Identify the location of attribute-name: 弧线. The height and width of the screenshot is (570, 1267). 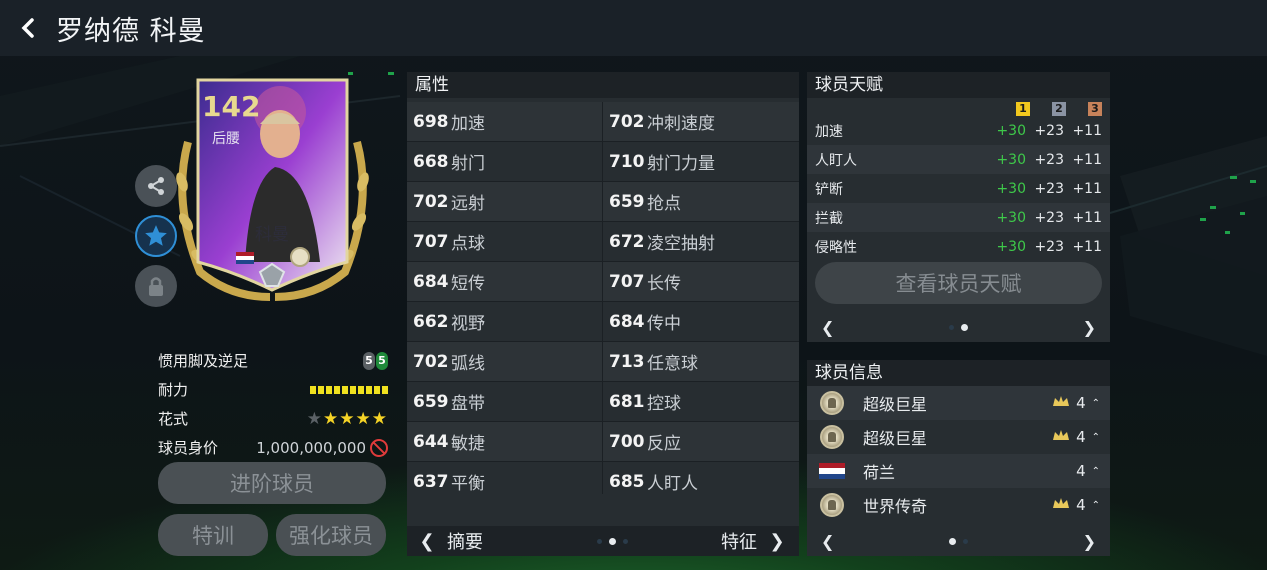
(468, 364).